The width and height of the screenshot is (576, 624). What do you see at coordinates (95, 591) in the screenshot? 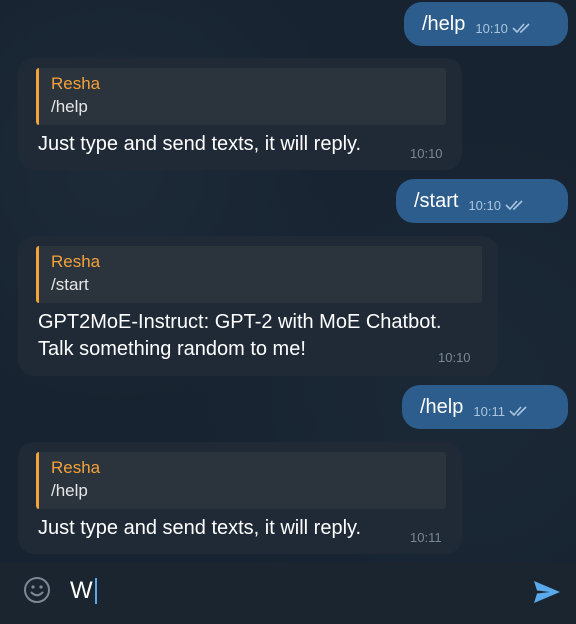
I see `text-caret` at bounding box center [95, 591].